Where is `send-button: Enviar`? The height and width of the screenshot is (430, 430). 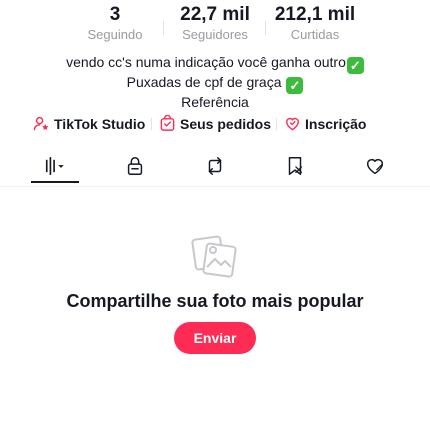 send-button: Enviar is located at coordinates (215, 338).